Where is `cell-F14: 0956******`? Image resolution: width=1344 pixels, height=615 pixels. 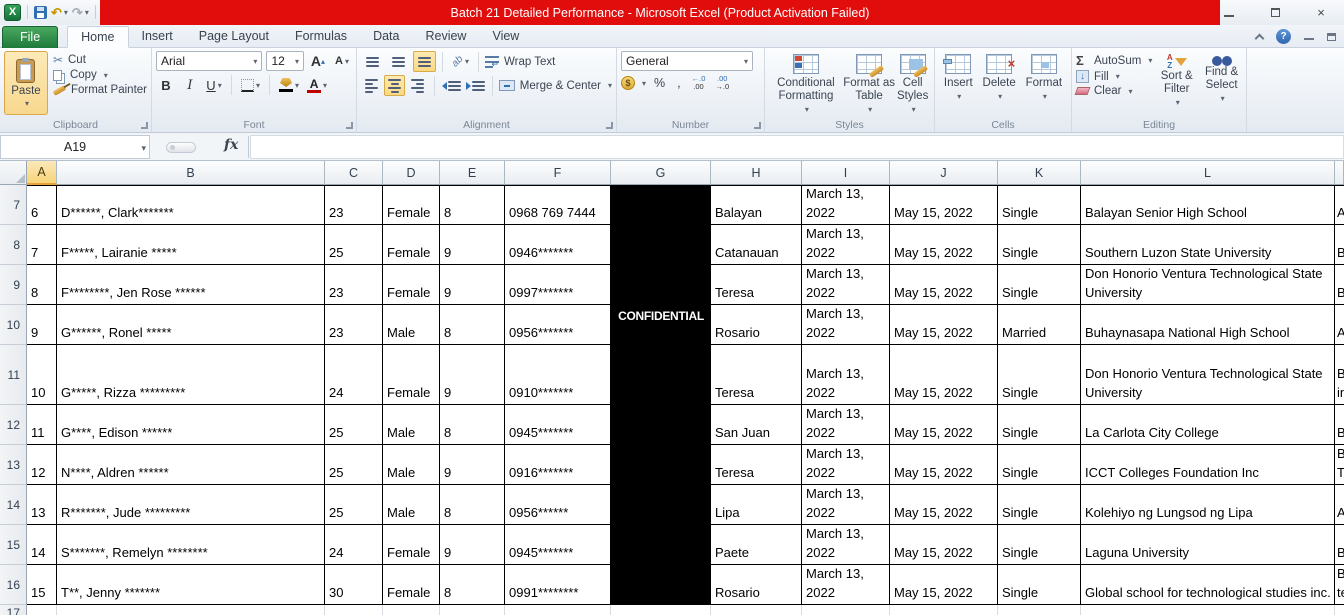
cell-F14: 0956****** is located at coordinates (558, 505).